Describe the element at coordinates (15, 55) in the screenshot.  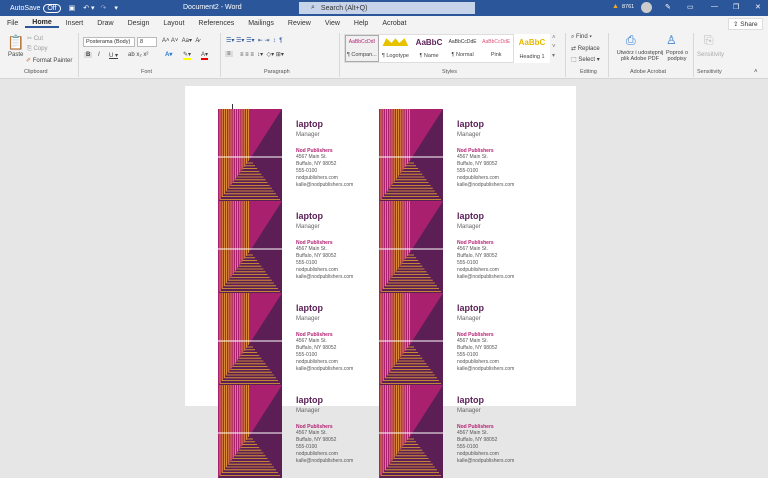
I see `paste-button: Paste` at that location.